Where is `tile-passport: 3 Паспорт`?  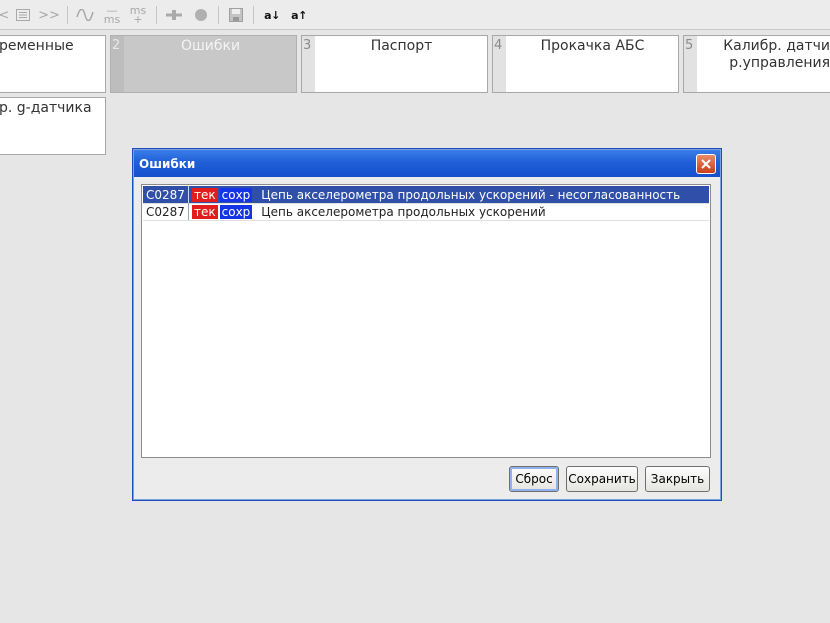 tile-passport: 3 Паспорт is located at coordinates (394, 64).